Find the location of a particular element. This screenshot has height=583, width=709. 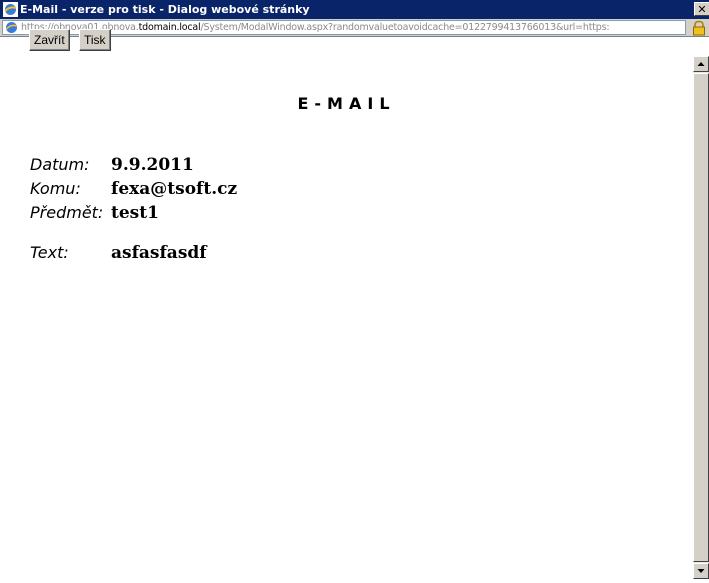

arrow-down-icon is located at coordinates (701, 571).